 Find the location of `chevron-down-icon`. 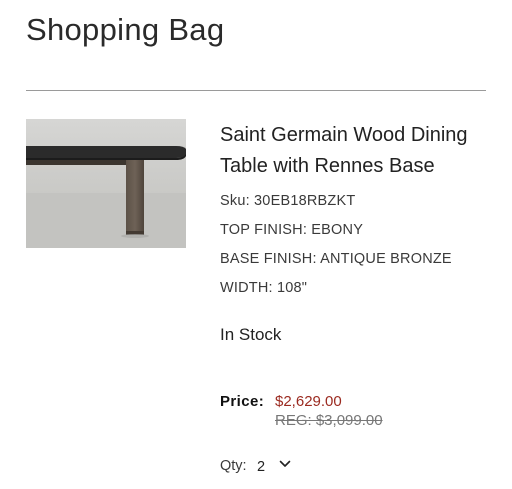

chevron-down-icon is located at coordinates (285, 463).